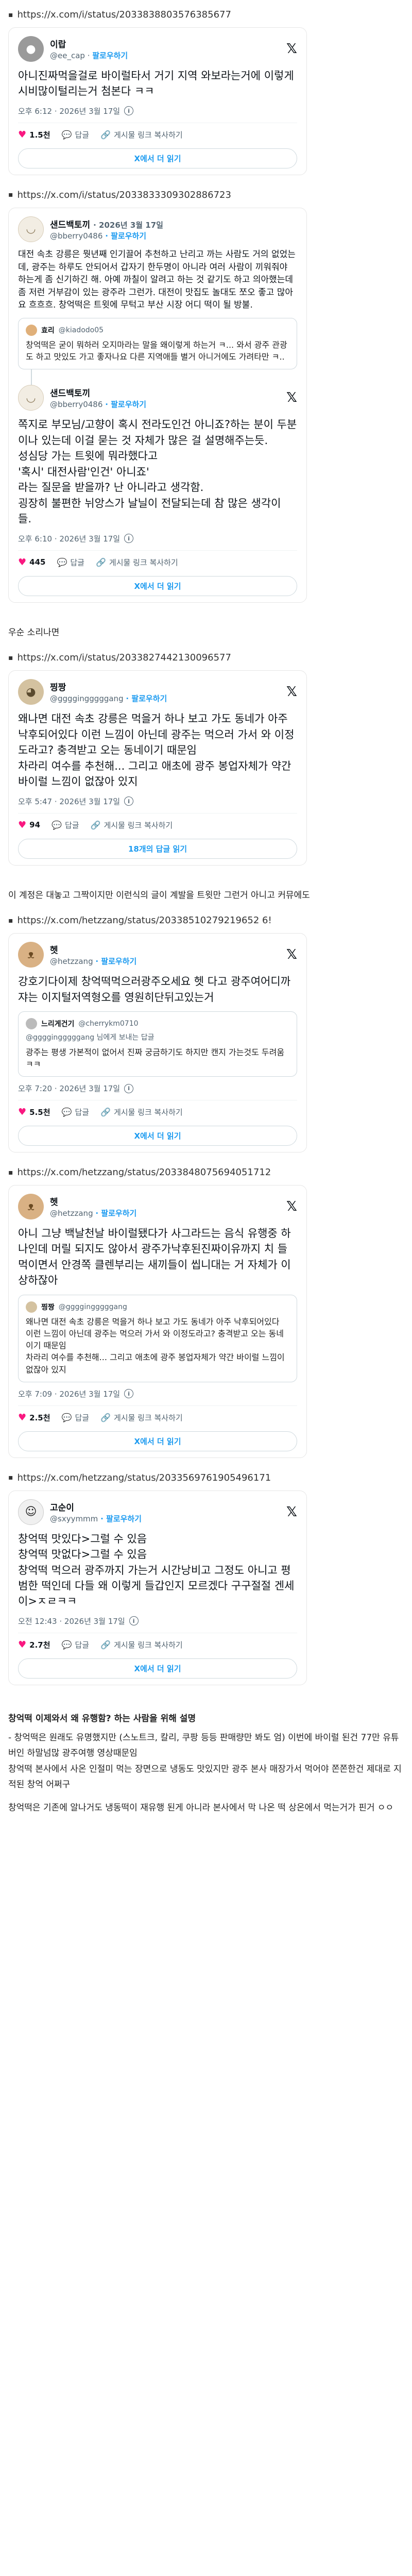  Describe the element at coordinates (87, 698) in the screenshot. I see `author-handle: @ggggingggggang` at that location.